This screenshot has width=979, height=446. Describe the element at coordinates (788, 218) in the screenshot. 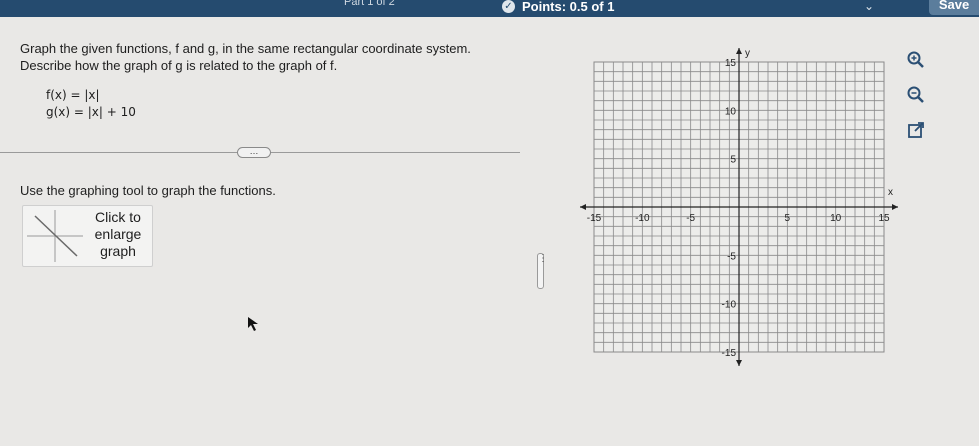

I see `x-tick-label: 5` at that location.